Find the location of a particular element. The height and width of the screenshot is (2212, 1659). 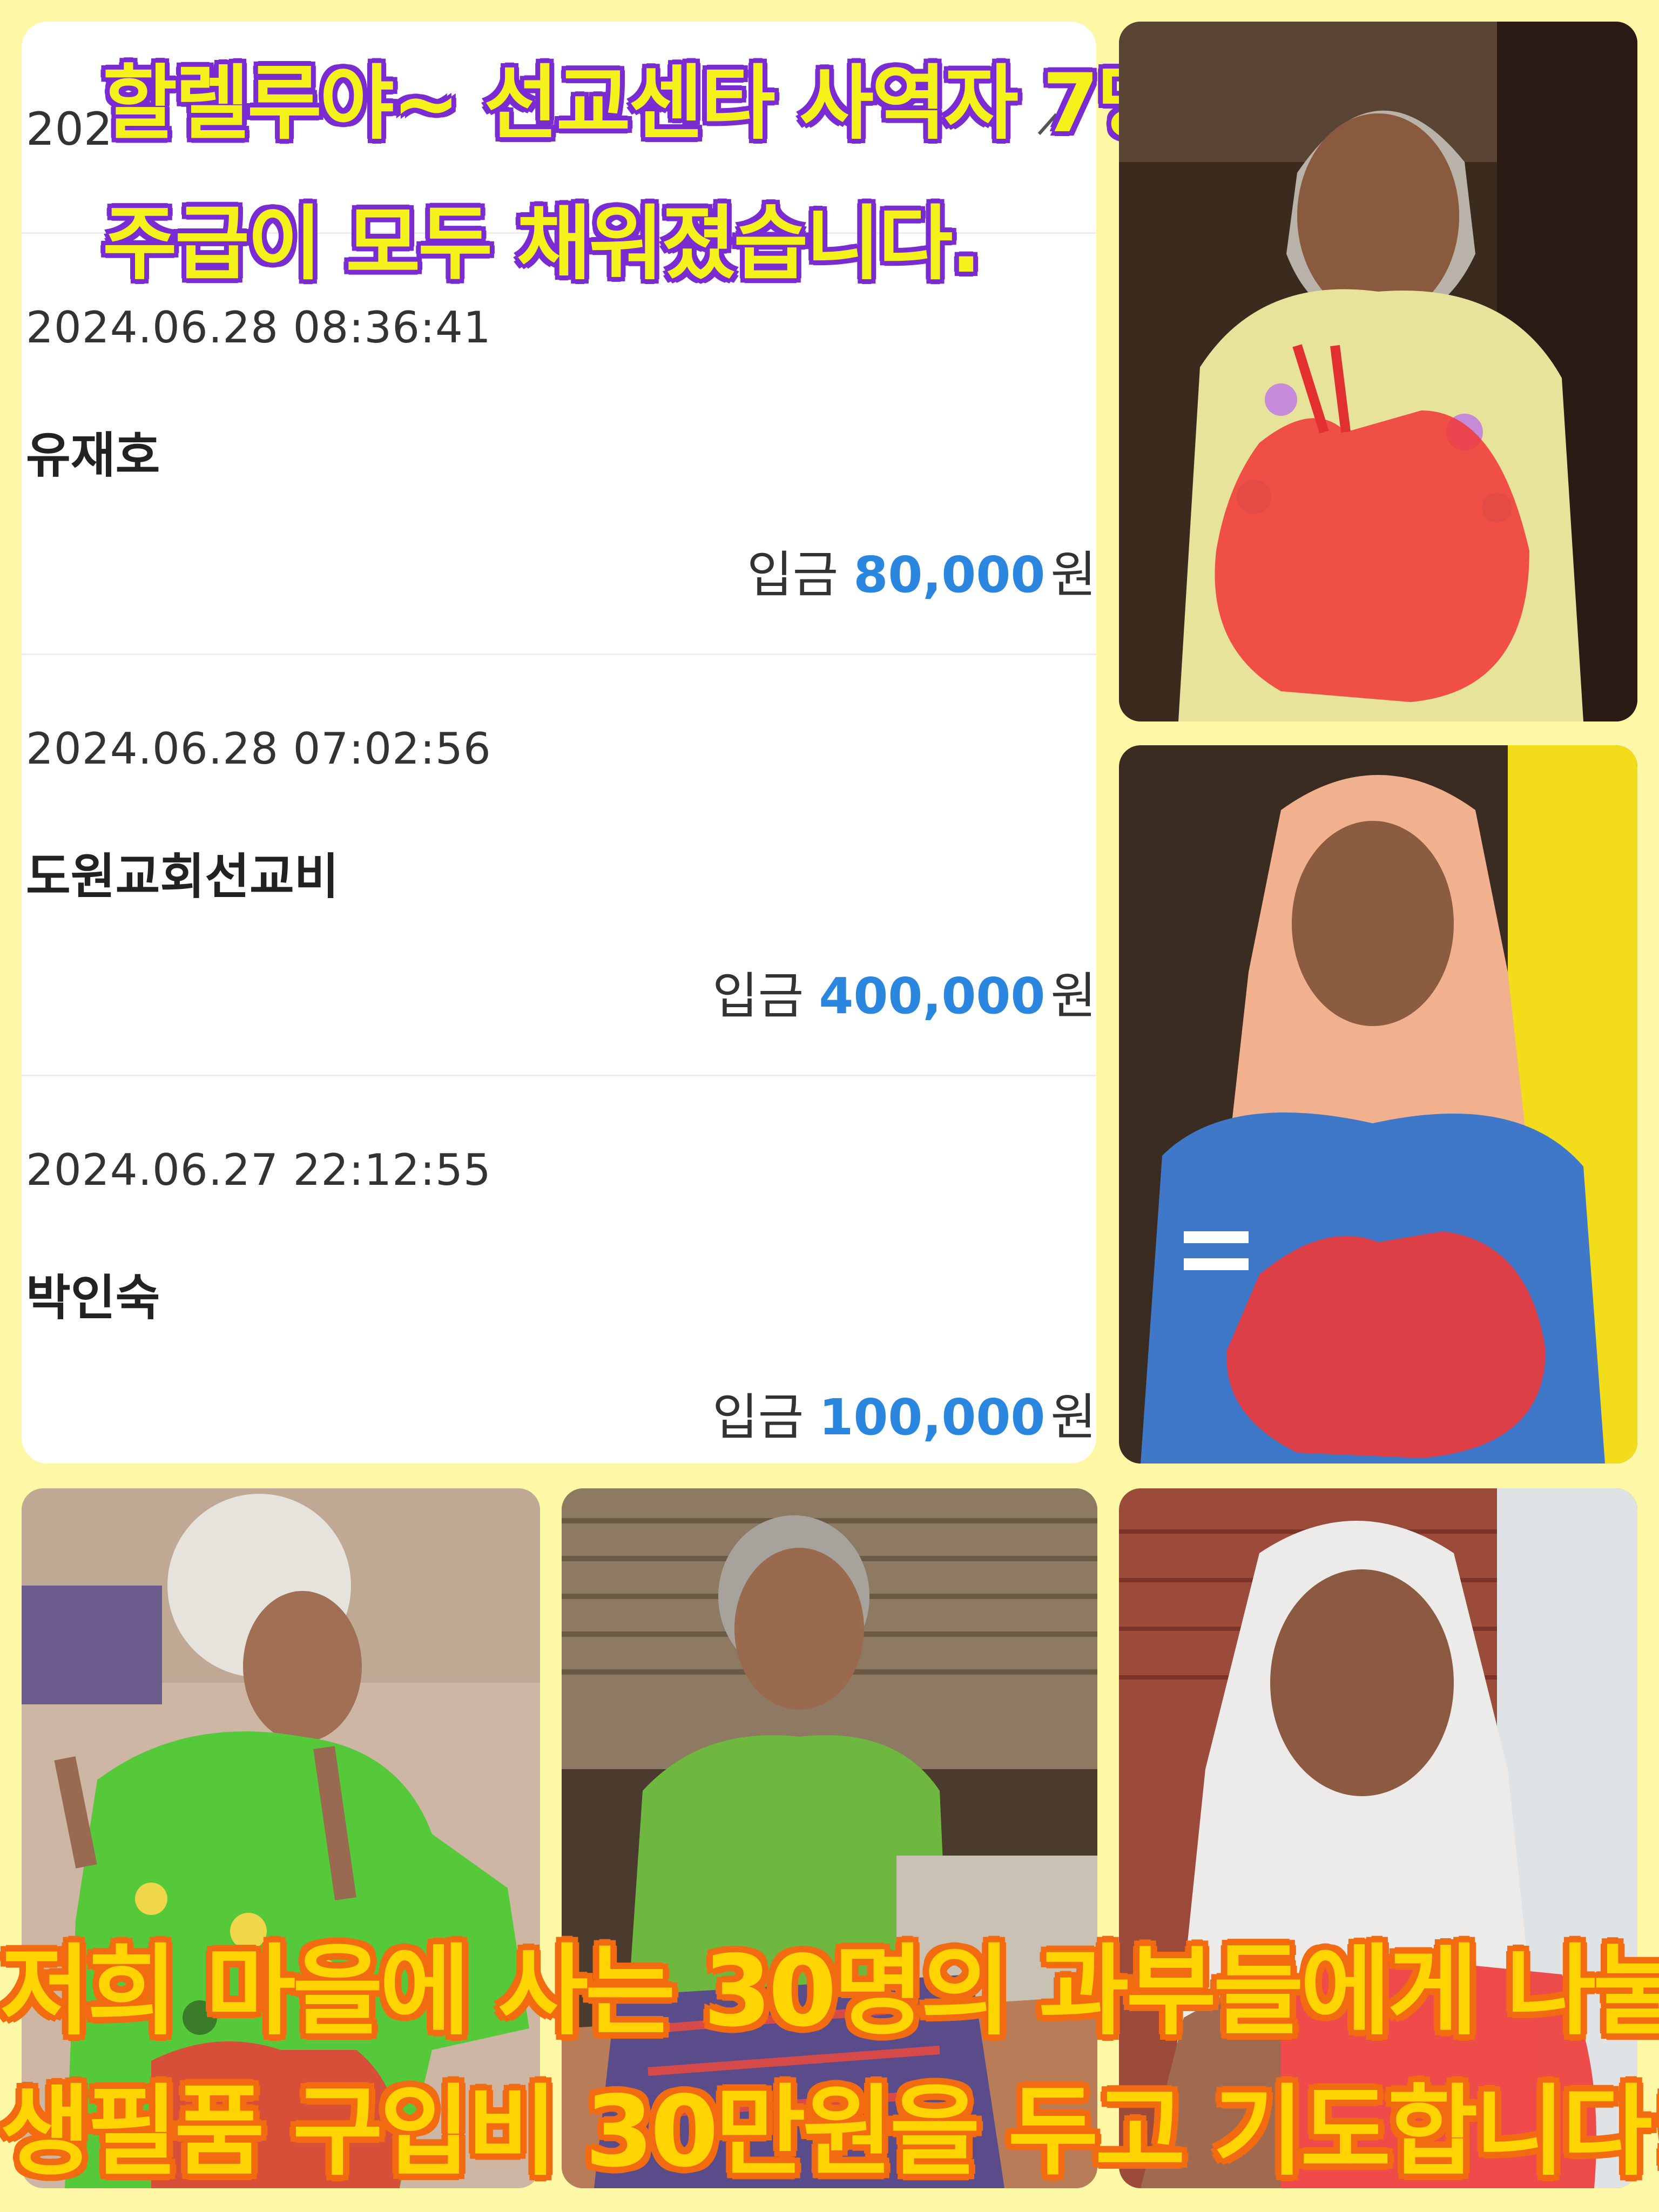

sender-name: 박인숙 is located at coordinates (93, 1298).